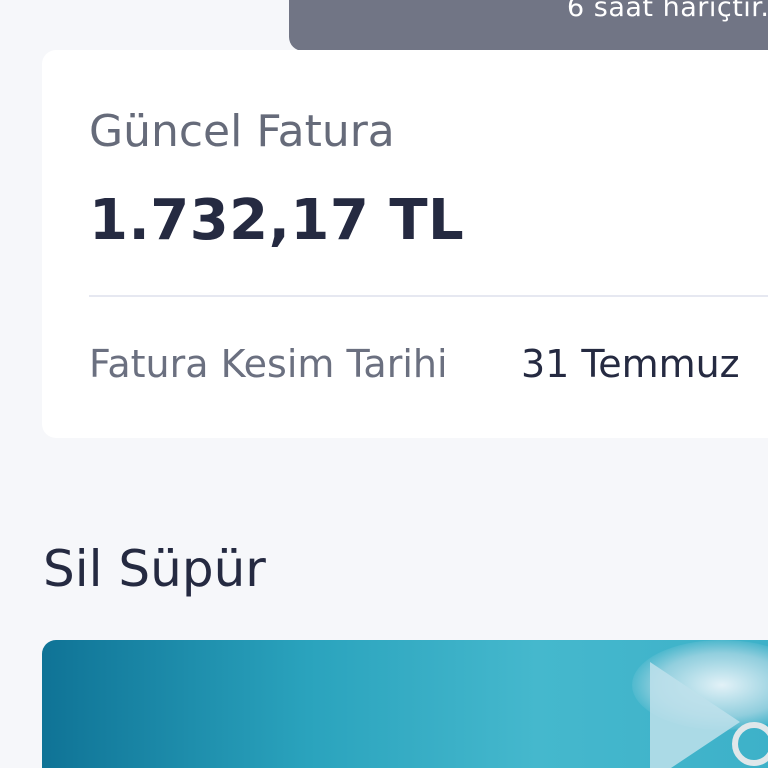 This screenshot has width=768, height=768. Describe the element at coordinates (277, 220) in the screenshot. I see `bill-amount: 1.732,17 TL` at that location.